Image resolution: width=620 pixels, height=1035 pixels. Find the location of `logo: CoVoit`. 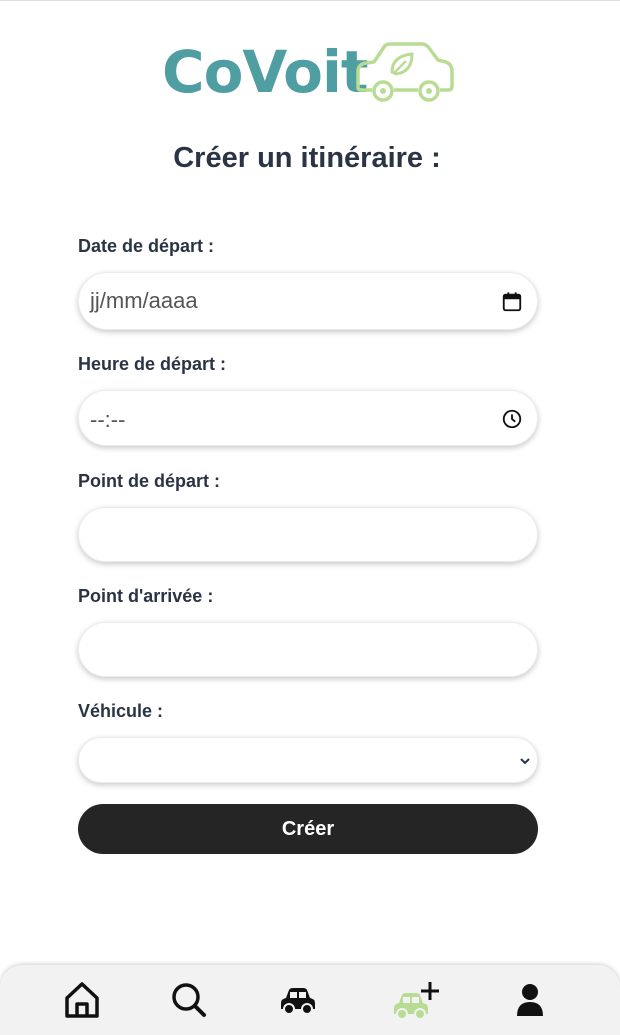

logo: CoVoit is located at coordinates (312, 72).